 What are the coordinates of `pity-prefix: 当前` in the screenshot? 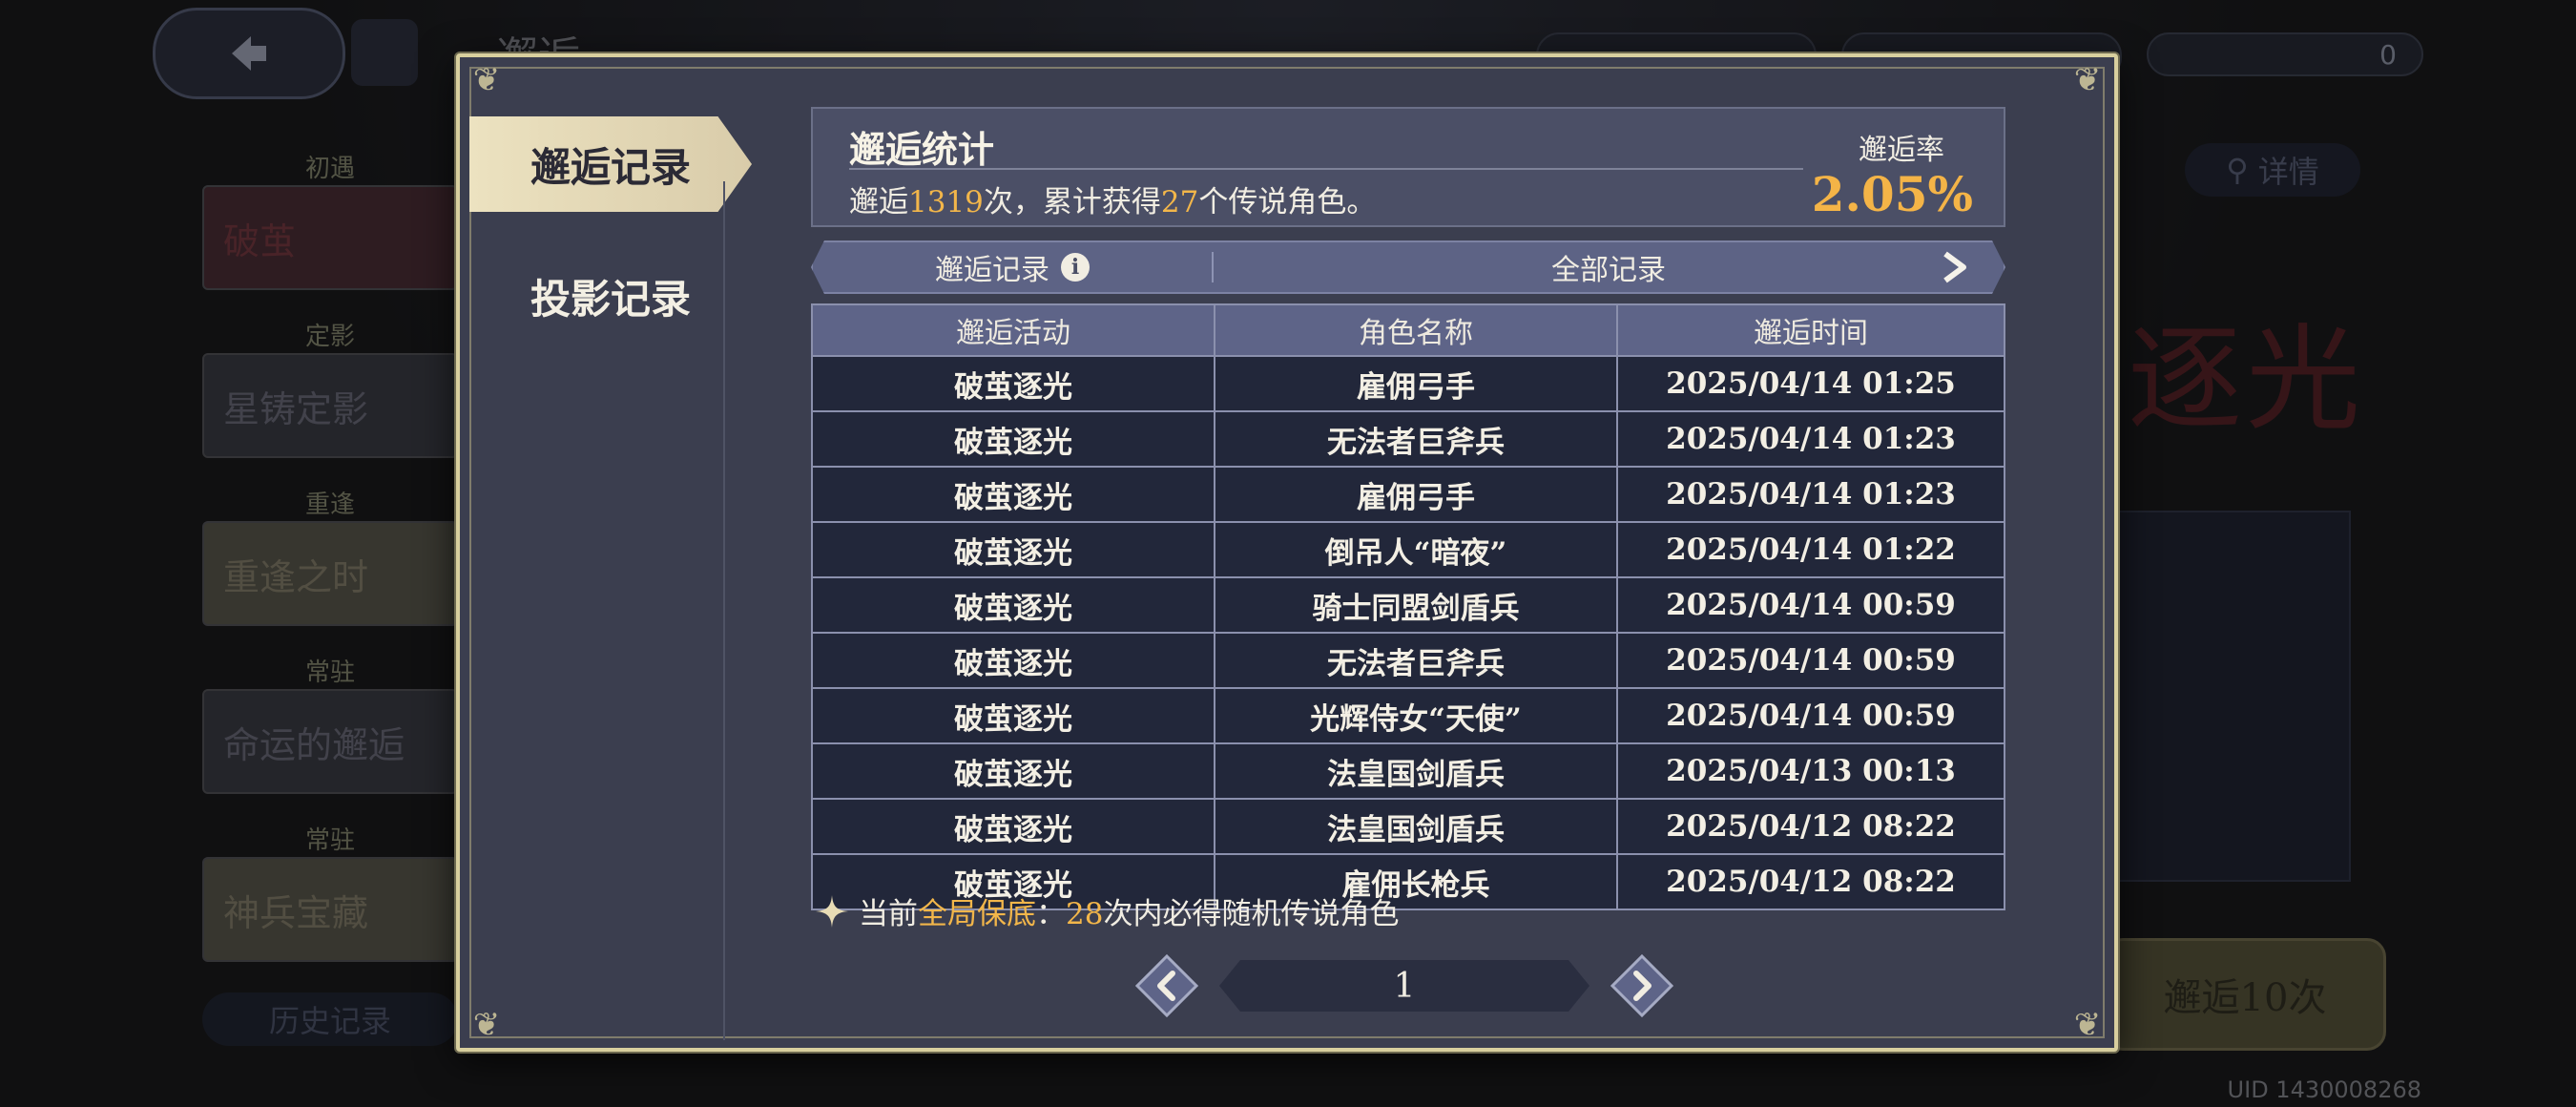 It's located at (888, 914).